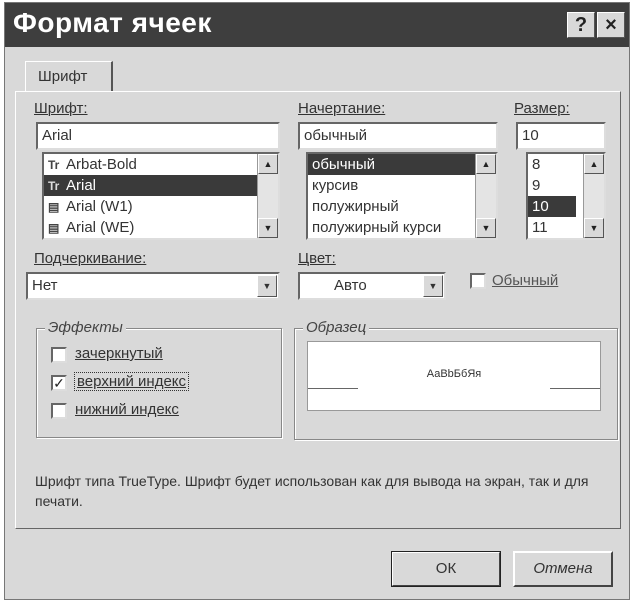 The height and width of the screenshot is (604, 634). Describe the element at coordinates (402, 185) in the screenshot. I see `list-item: курсив` at that location.